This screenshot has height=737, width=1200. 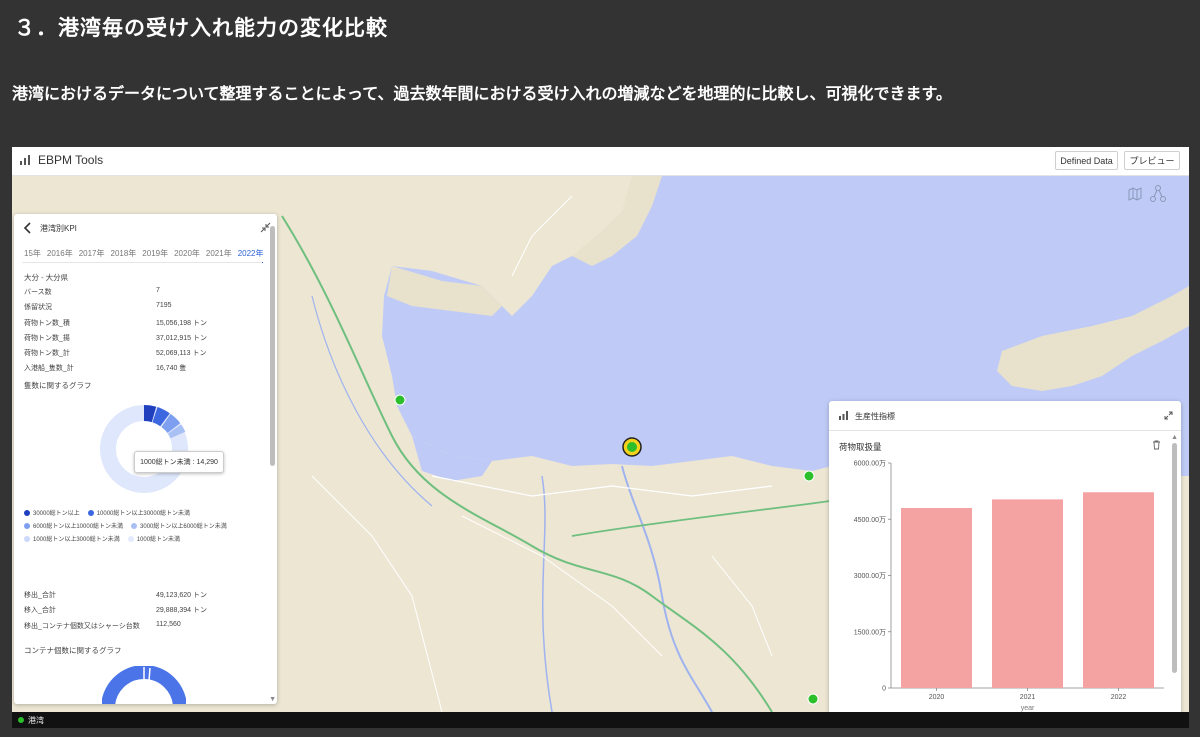 What do you see at coordinates (143, 514) in the screenshot?
I see `legend-label: 10000総トン以上30000総トン未満` at bounding box center [143, 514].